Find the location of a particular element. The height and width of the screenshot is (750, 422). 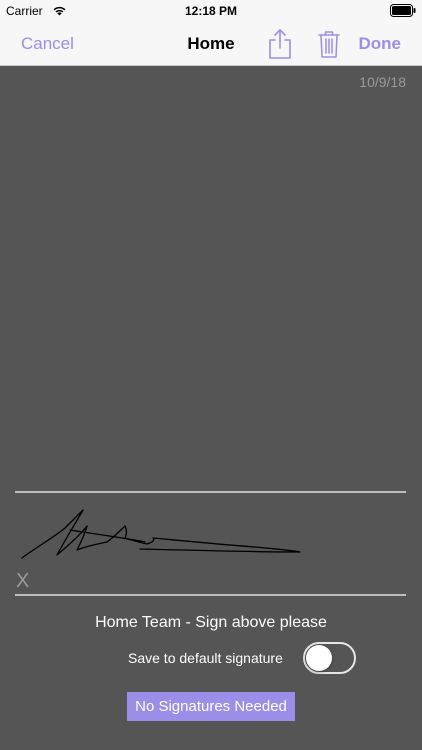

done-button: Done is located at coordinates (380, 44).